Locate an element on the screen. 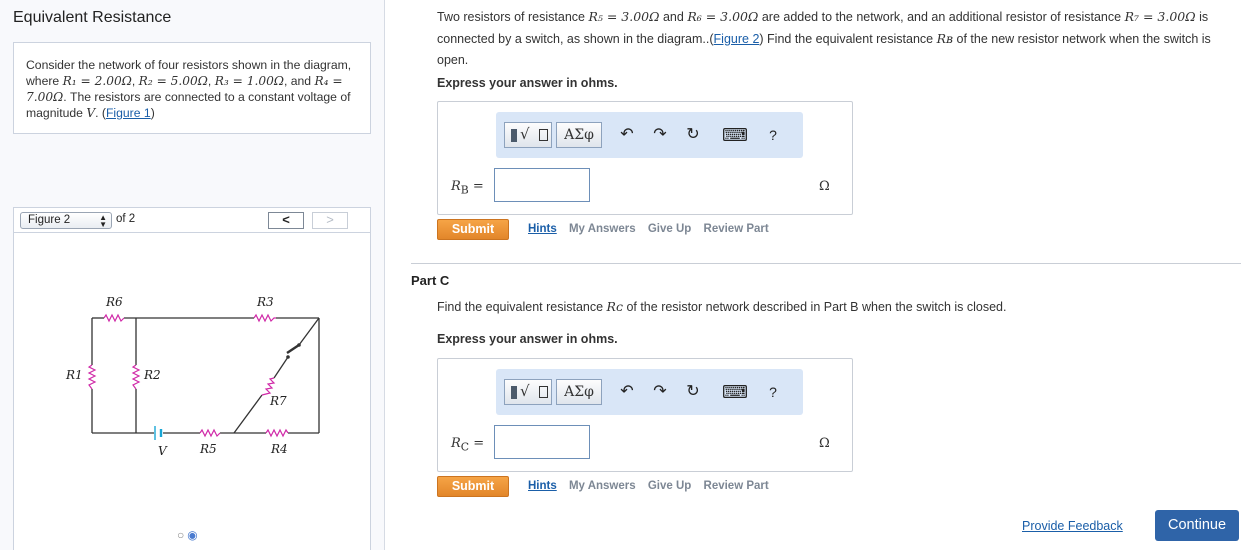 This screenshot has height=550, width=1258. figure-pager: ○◉ is located at coordinates (189, 535).